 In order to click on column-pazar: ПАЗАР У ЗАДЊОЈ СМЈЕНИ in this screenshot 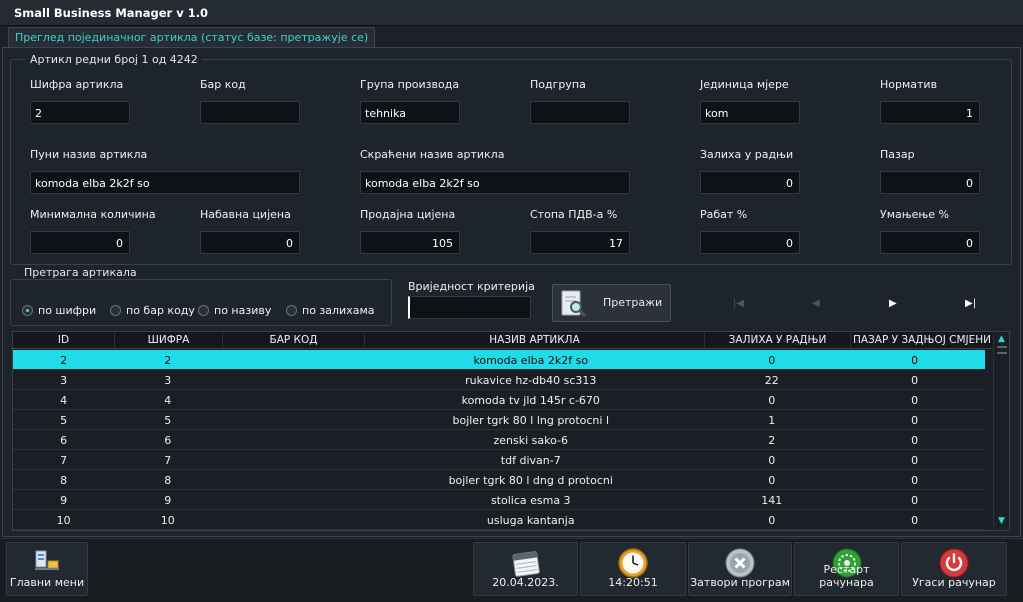, I will do `click(922, 340)`.